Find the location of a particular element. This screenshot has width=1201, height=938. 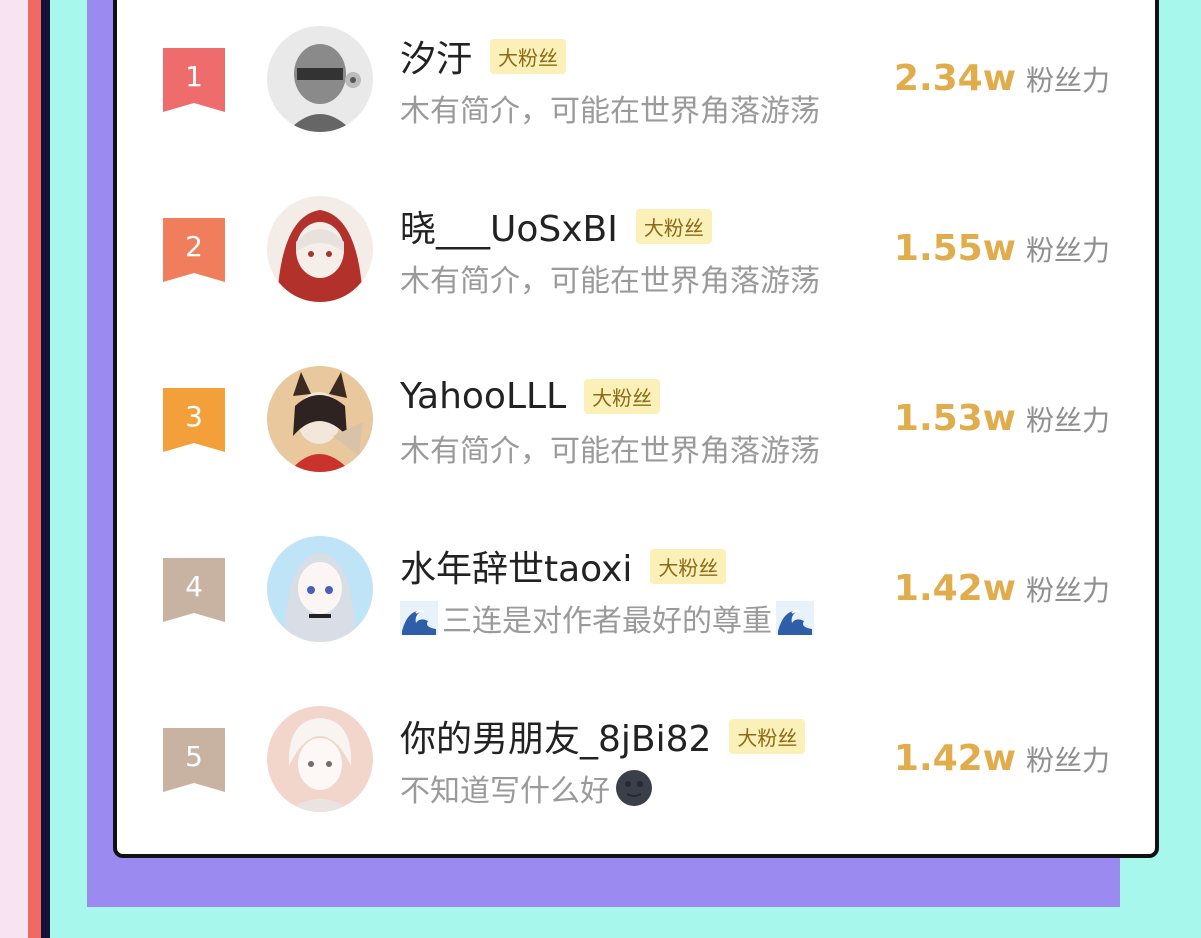

rank-ribbon: 1 is located at coordinates (194, 80).